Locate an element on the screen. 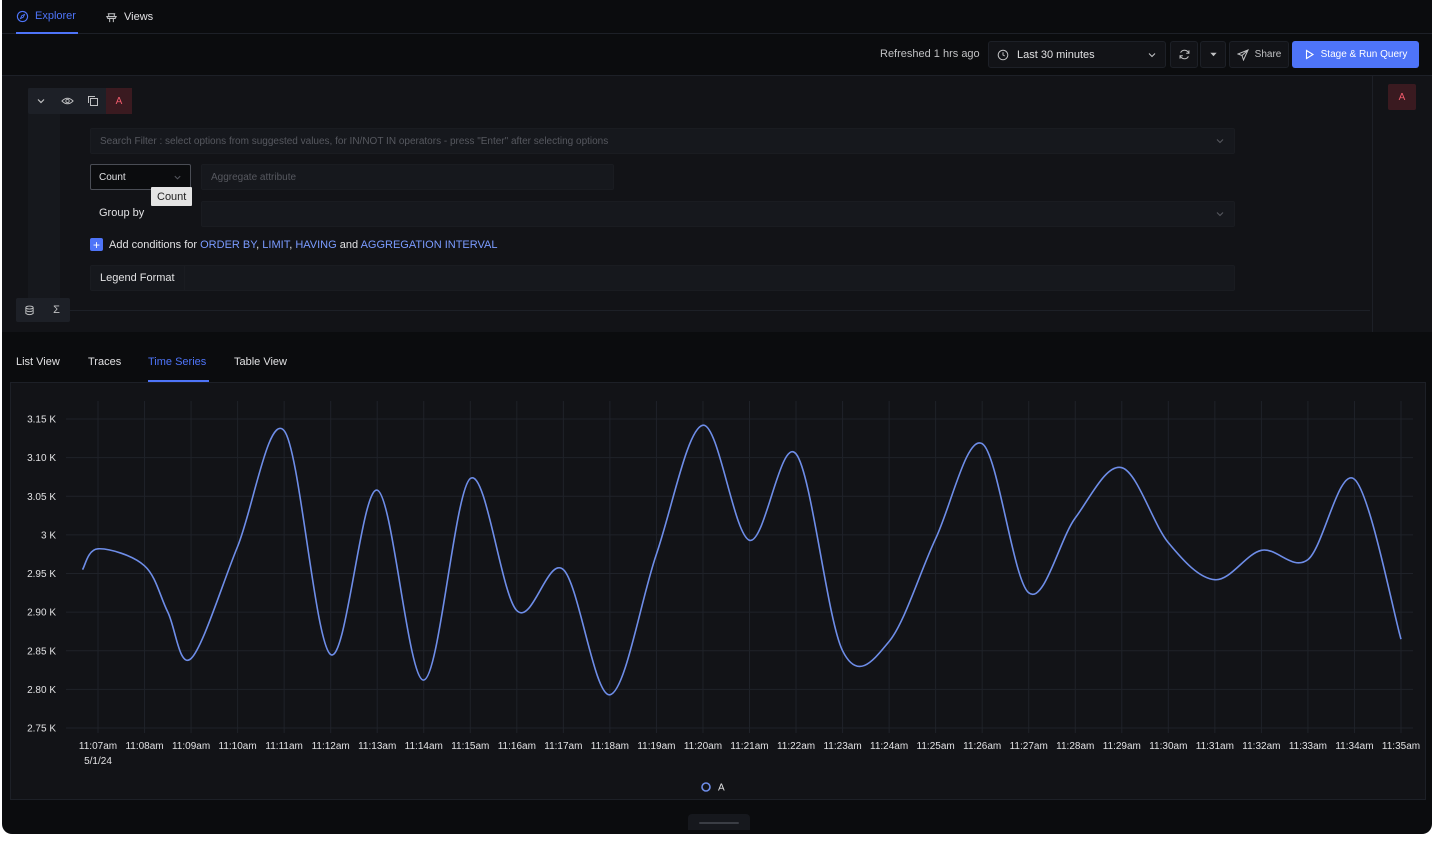  caret-down-icon is located at coordinates (1213, 54).